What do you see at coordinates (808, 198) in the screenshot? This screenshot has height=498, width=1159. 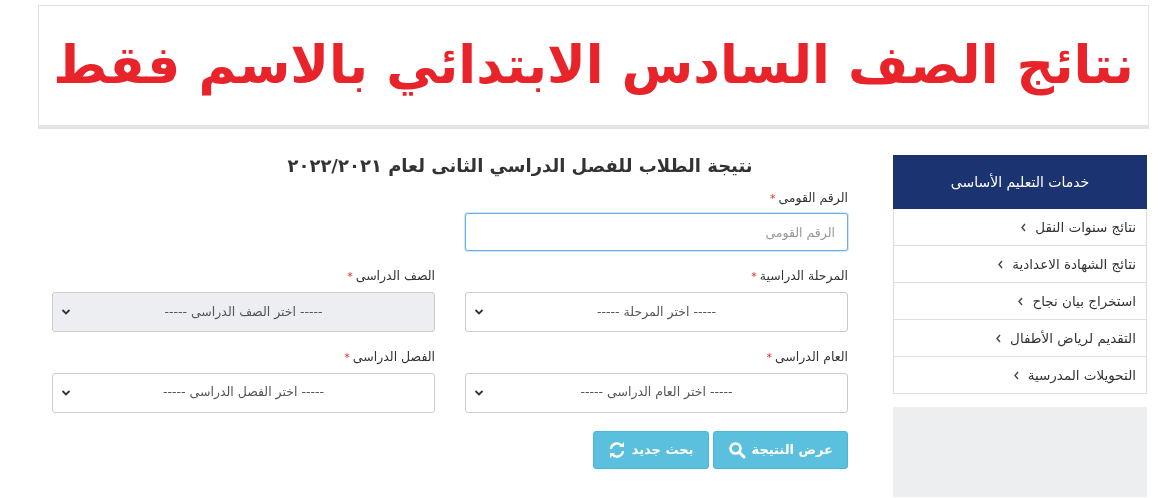 I see `field-label: الرقم القومى *` at bounding box center [808, 198].